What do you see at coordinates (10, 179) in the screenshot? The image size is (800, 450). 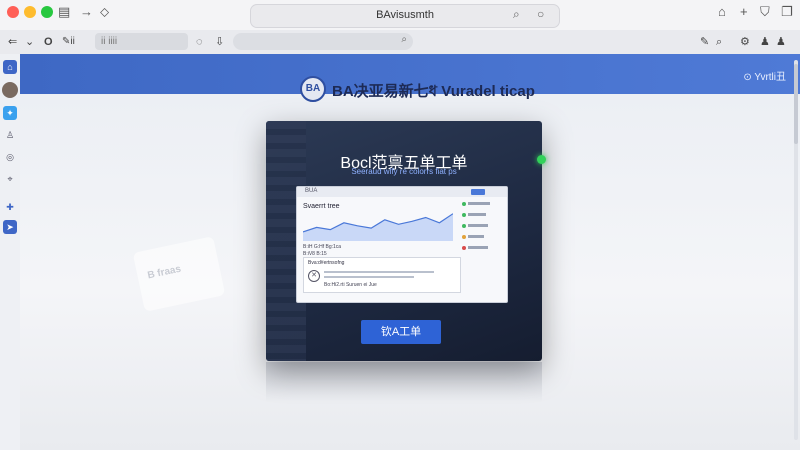 I see `location-icon: ⌖` at bounding box center [10, 179].